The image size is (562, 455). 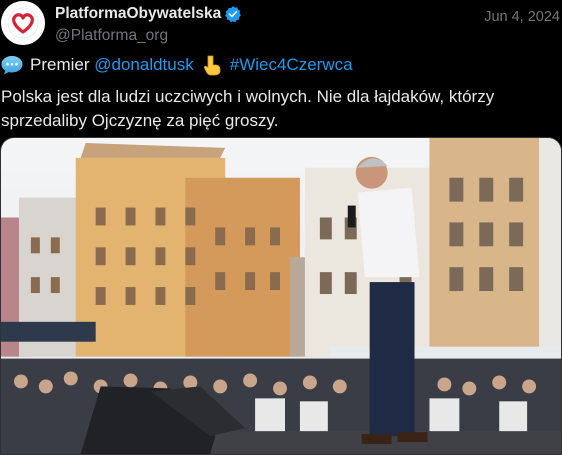 What do you see at coordinates (291, 65) in the screenshot?
I see `hashtag-link: #Wiec4Czerwca` at bounding box center [291, 65].